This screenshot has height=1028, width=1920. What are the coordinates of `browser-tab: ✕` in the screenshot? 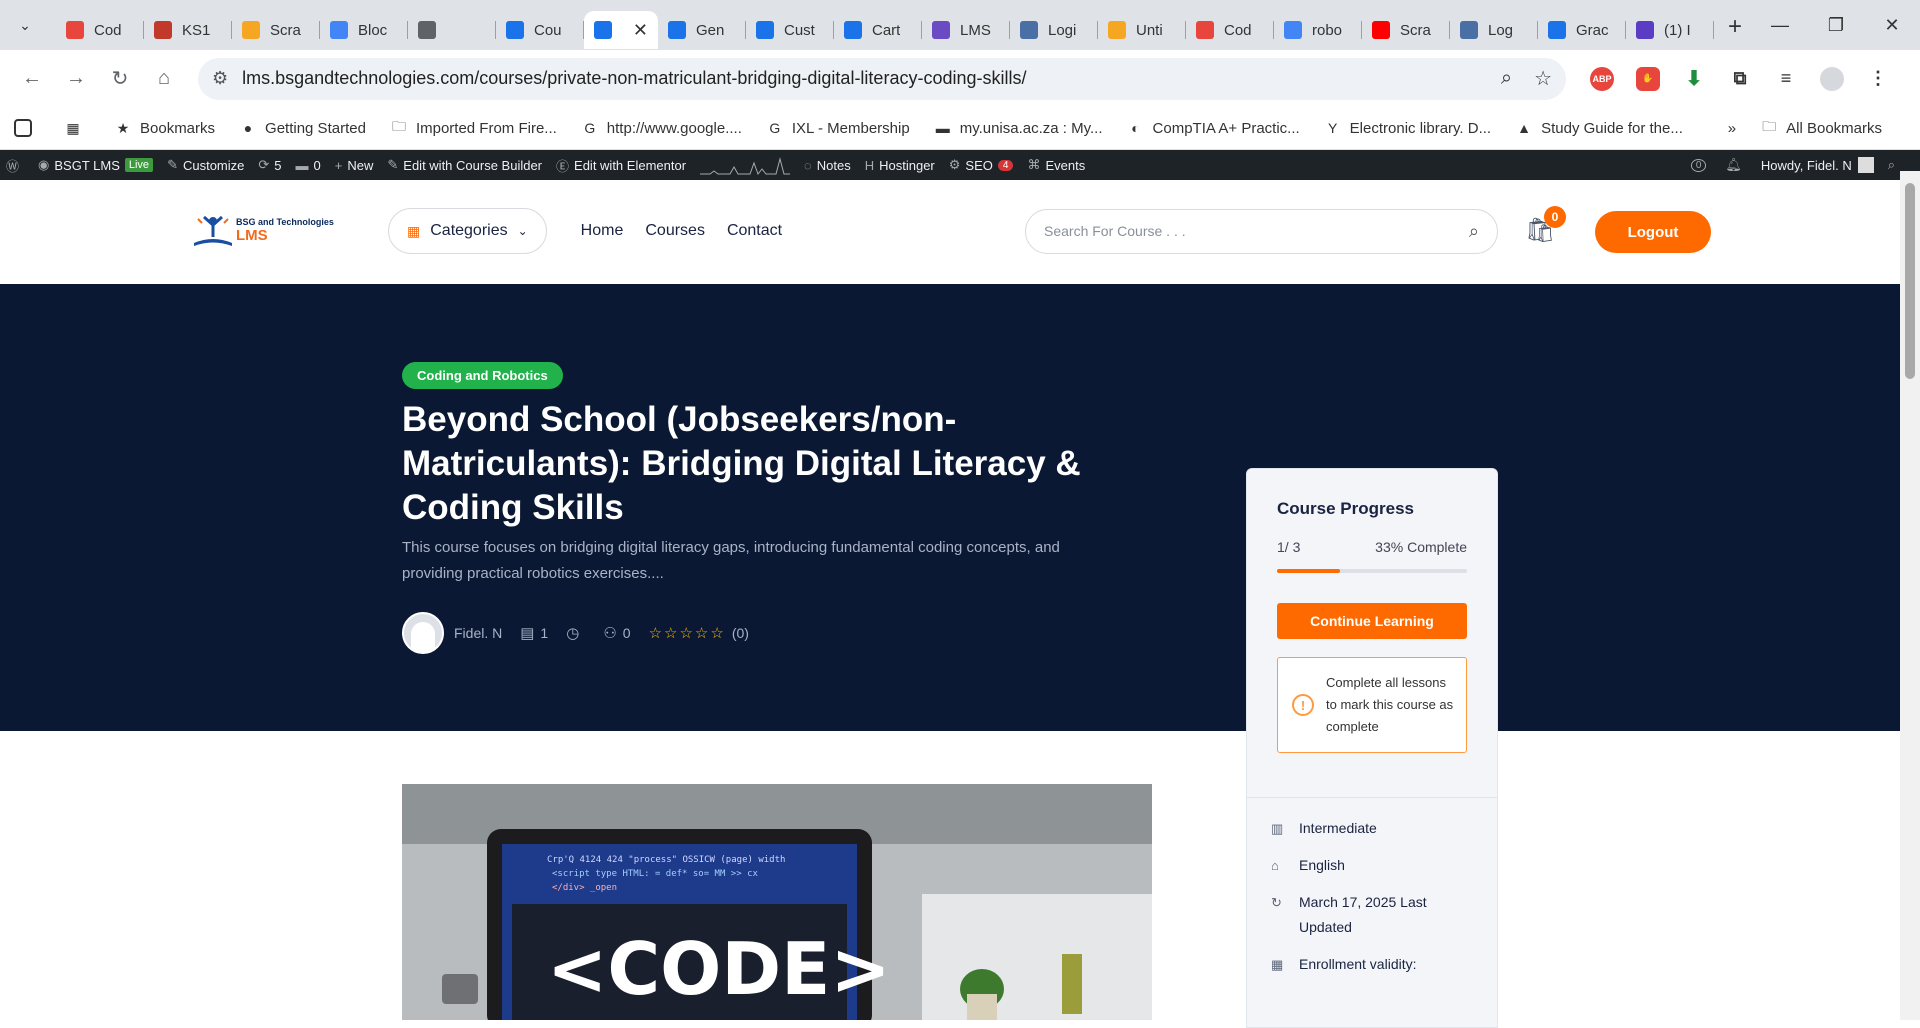 It's located at (621, 30).